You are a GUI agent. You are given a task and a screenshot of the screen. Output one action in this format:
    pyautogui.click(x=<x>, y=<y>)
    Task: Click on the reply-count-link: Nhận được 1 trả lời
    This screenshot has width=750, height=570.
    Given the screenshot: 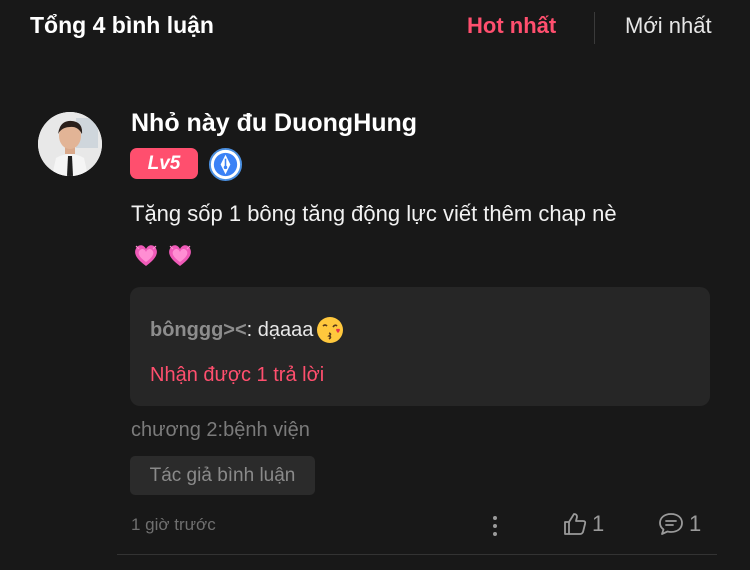 What is the action you would take?
    pyautogui.click(x=237, y=375)
    